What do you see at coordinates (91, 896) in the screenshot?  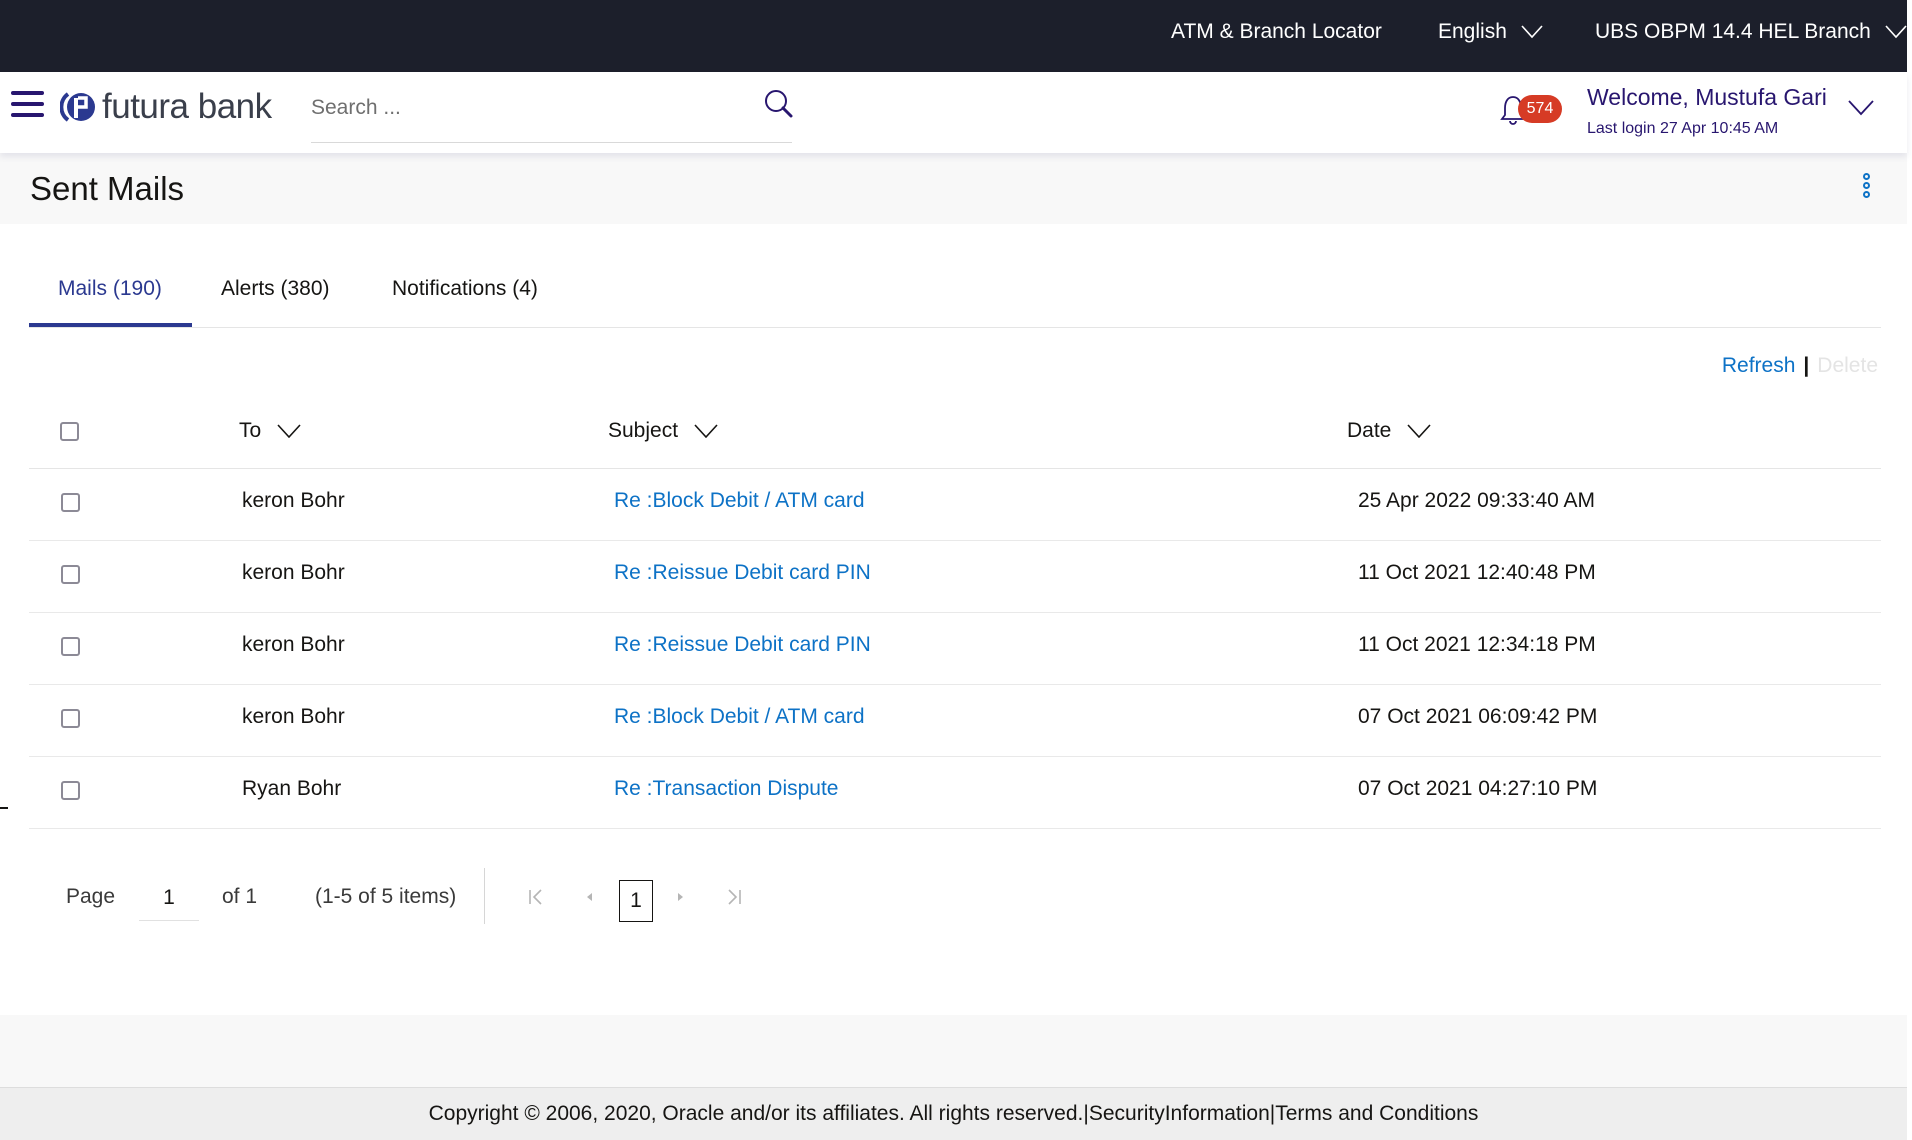 I see `page-label: Page` at bounding box center [91, 896].